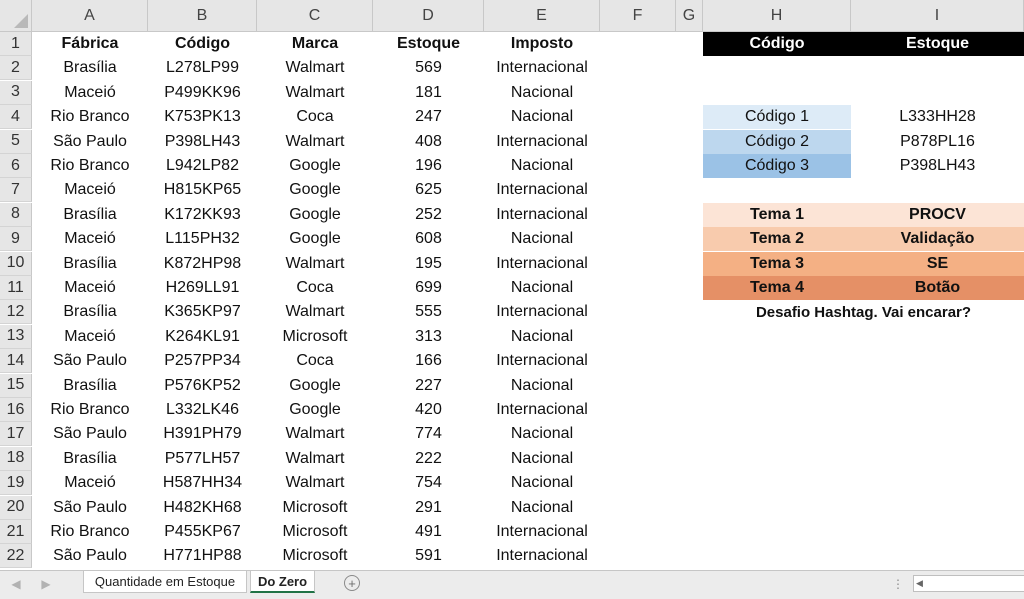 Image resolution: width=1024 pixels, height=599 pixels. I want to click on table-cell-estoque: 420, so click(428, 410).